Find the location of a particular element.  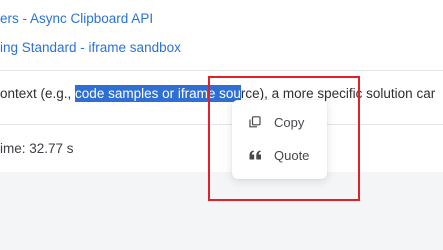

copy-menu-item: Copy is located at coordinates (279, 122).